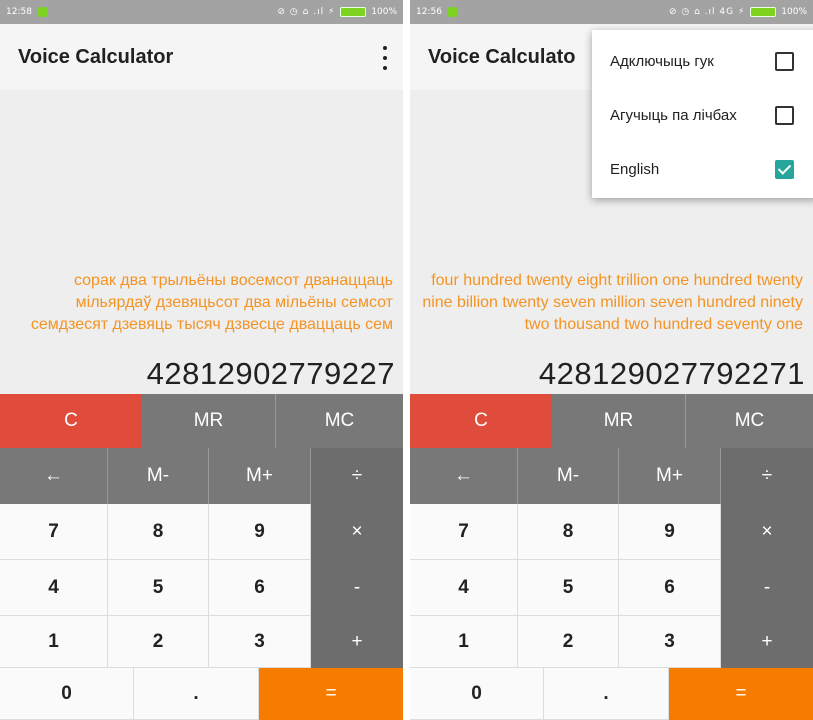 This screenshot has height=720, width=813. I want to click on overflow-menu: Адключыць гук Агучыць па лічбах English, so click(702, 114).